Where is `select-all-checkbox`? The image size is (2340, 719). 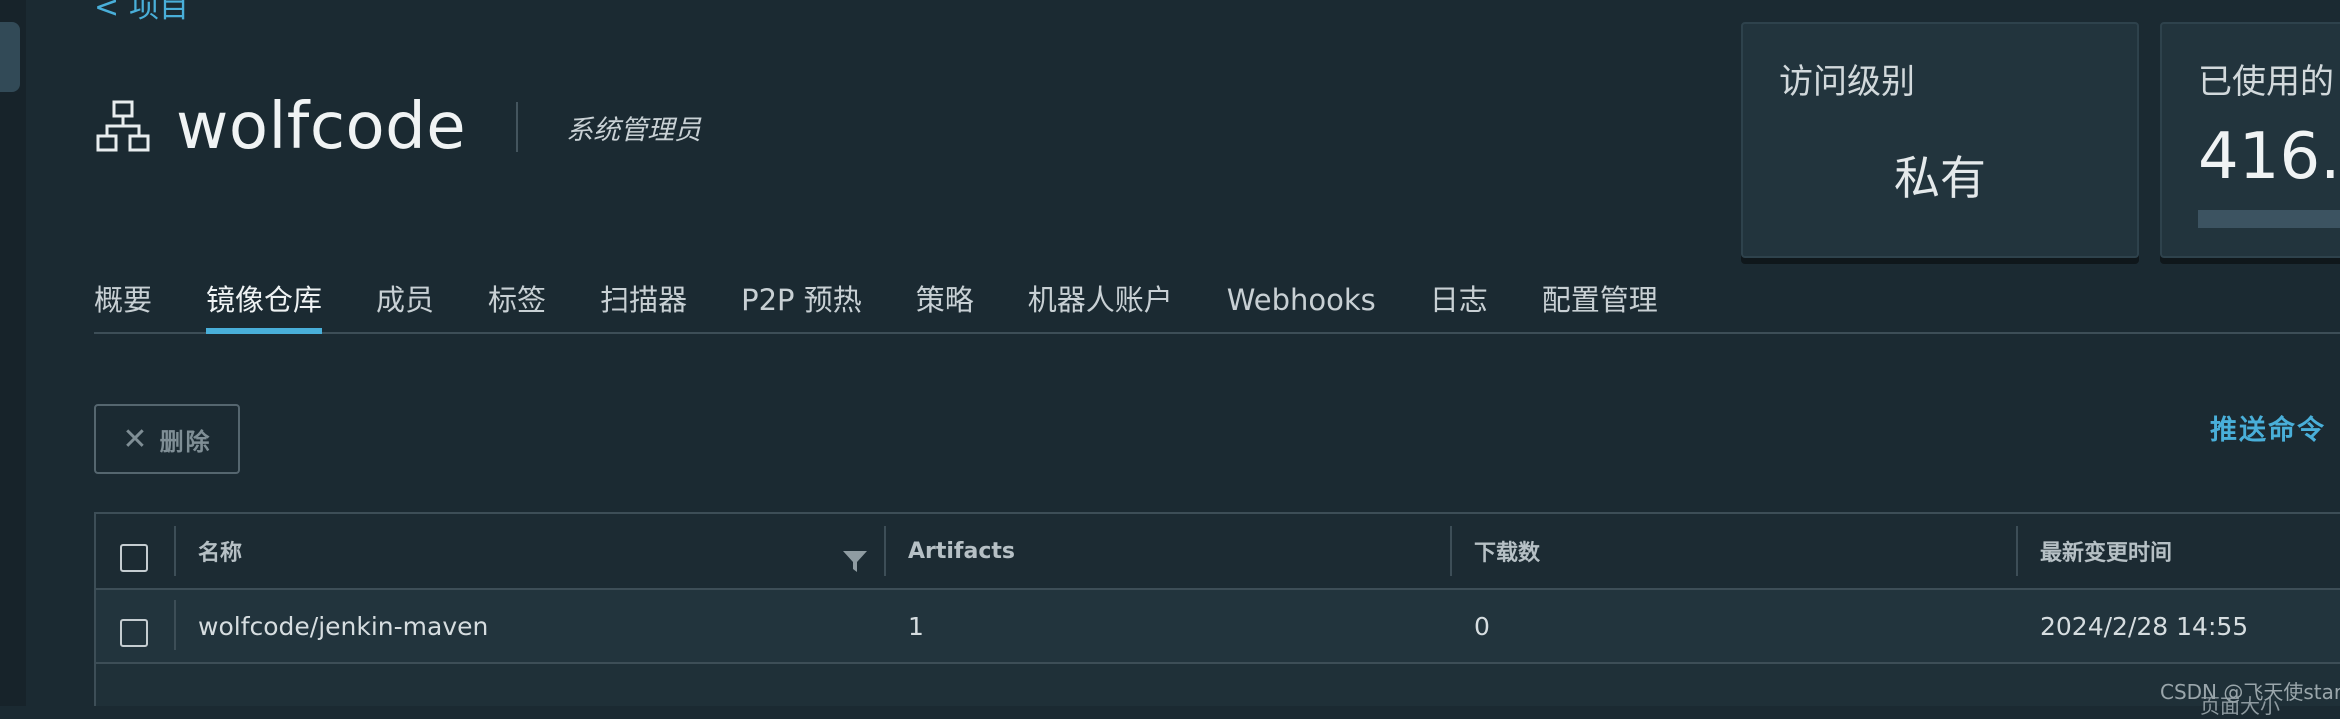 select-all-checkbox is located at coordinates (134, 558).